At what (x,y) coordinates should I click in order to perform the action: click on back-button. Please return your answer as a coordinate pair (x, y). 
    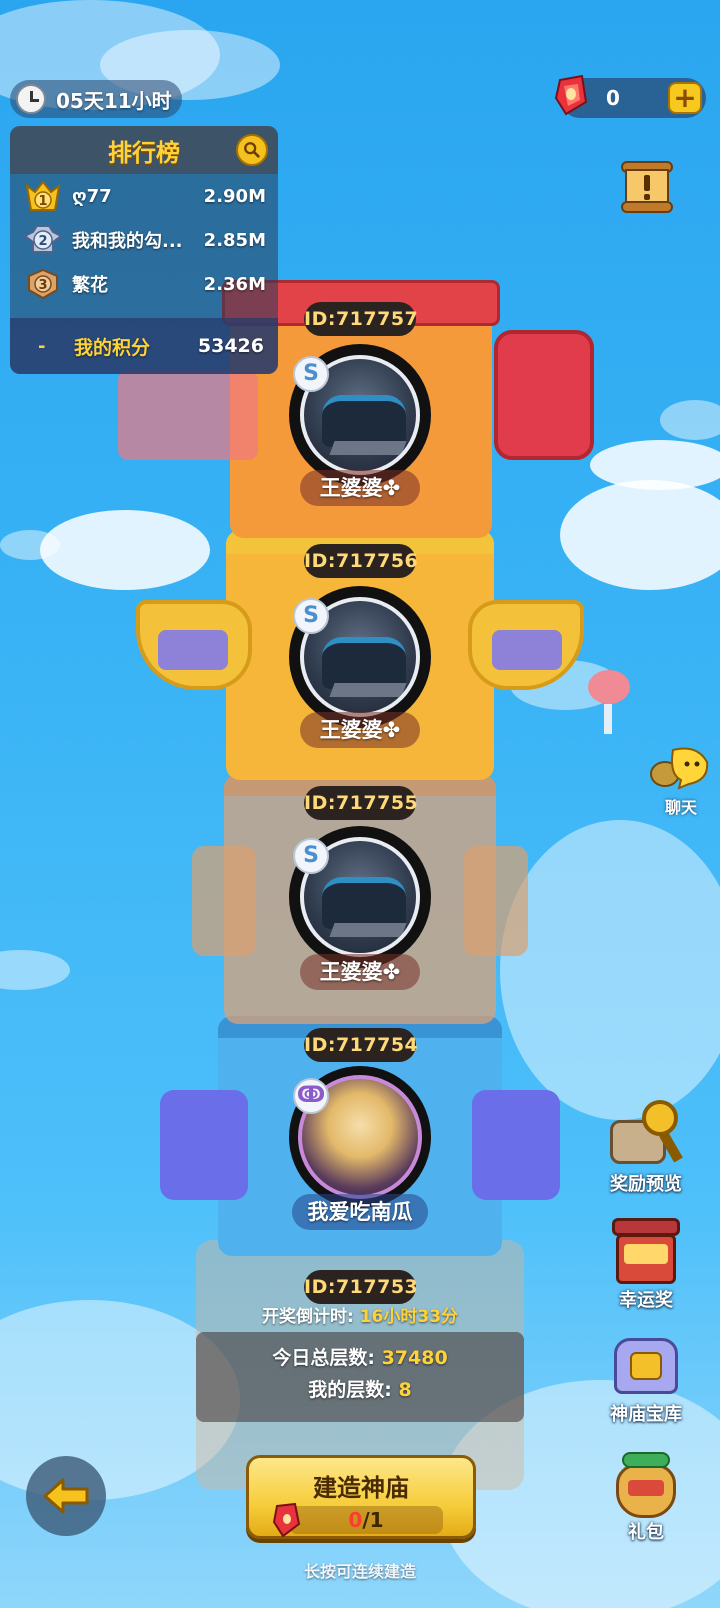
    Looking at the image, I should click on (66, 1496).